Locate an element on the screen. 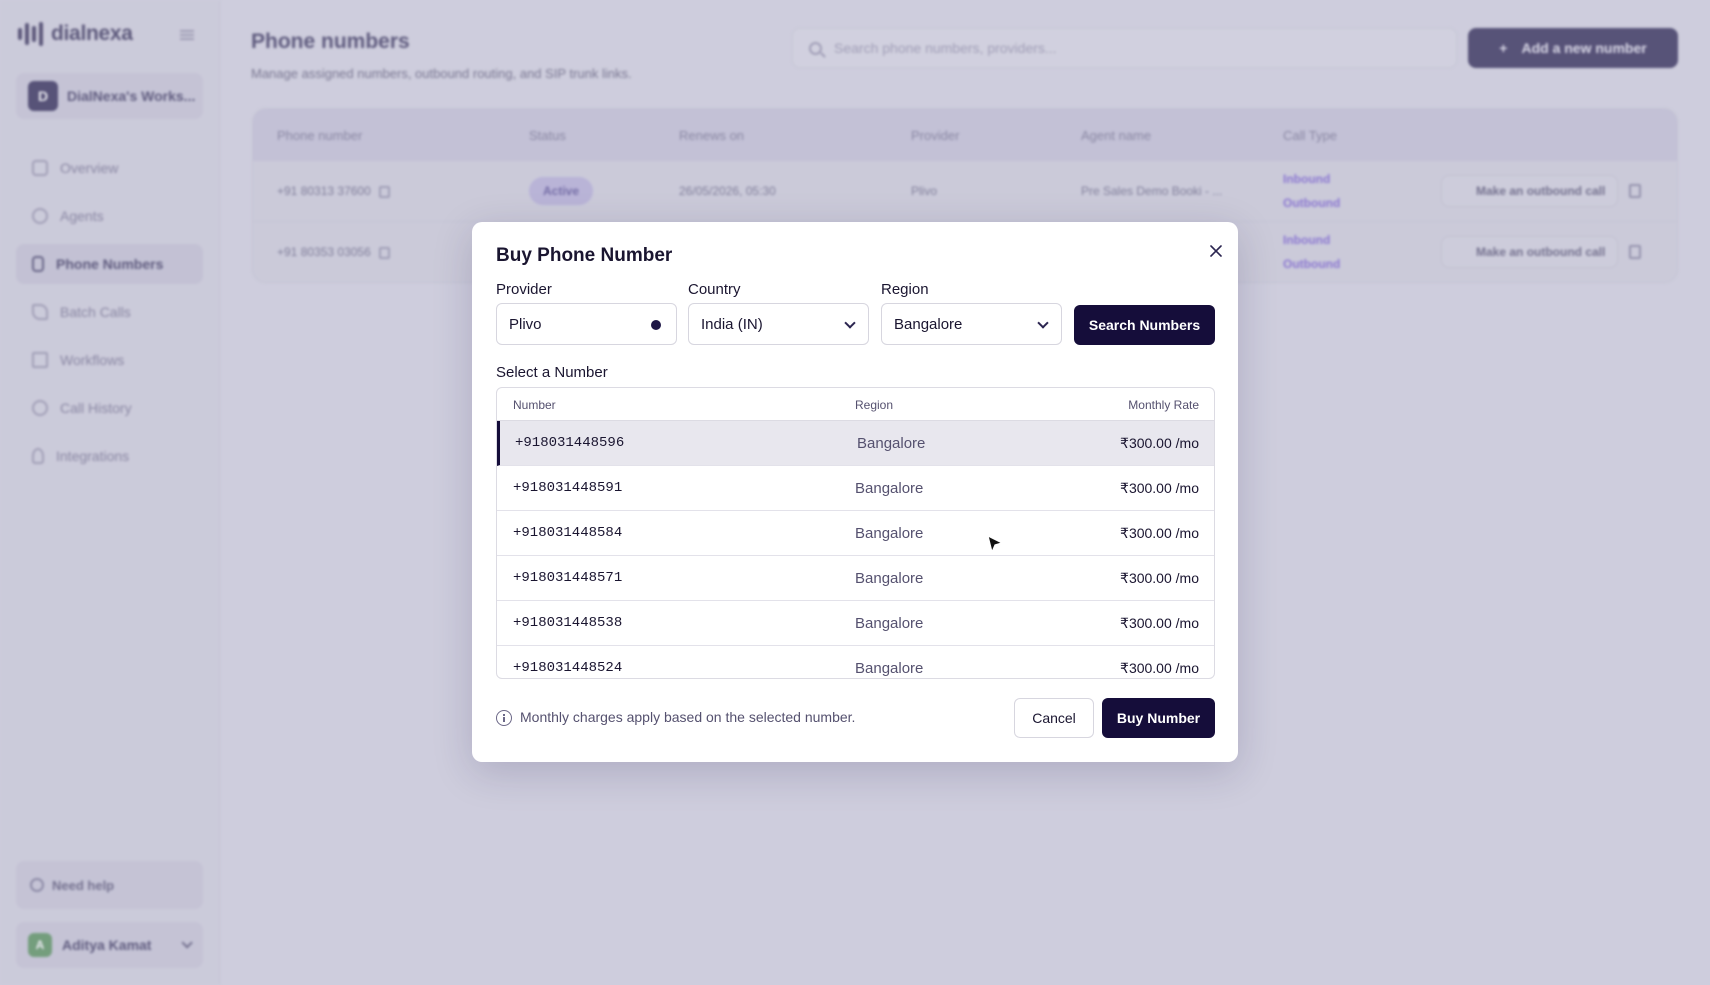 This screenshot has height=985, width=1710. provider-label: Provider is located at coordinates (524, 289).